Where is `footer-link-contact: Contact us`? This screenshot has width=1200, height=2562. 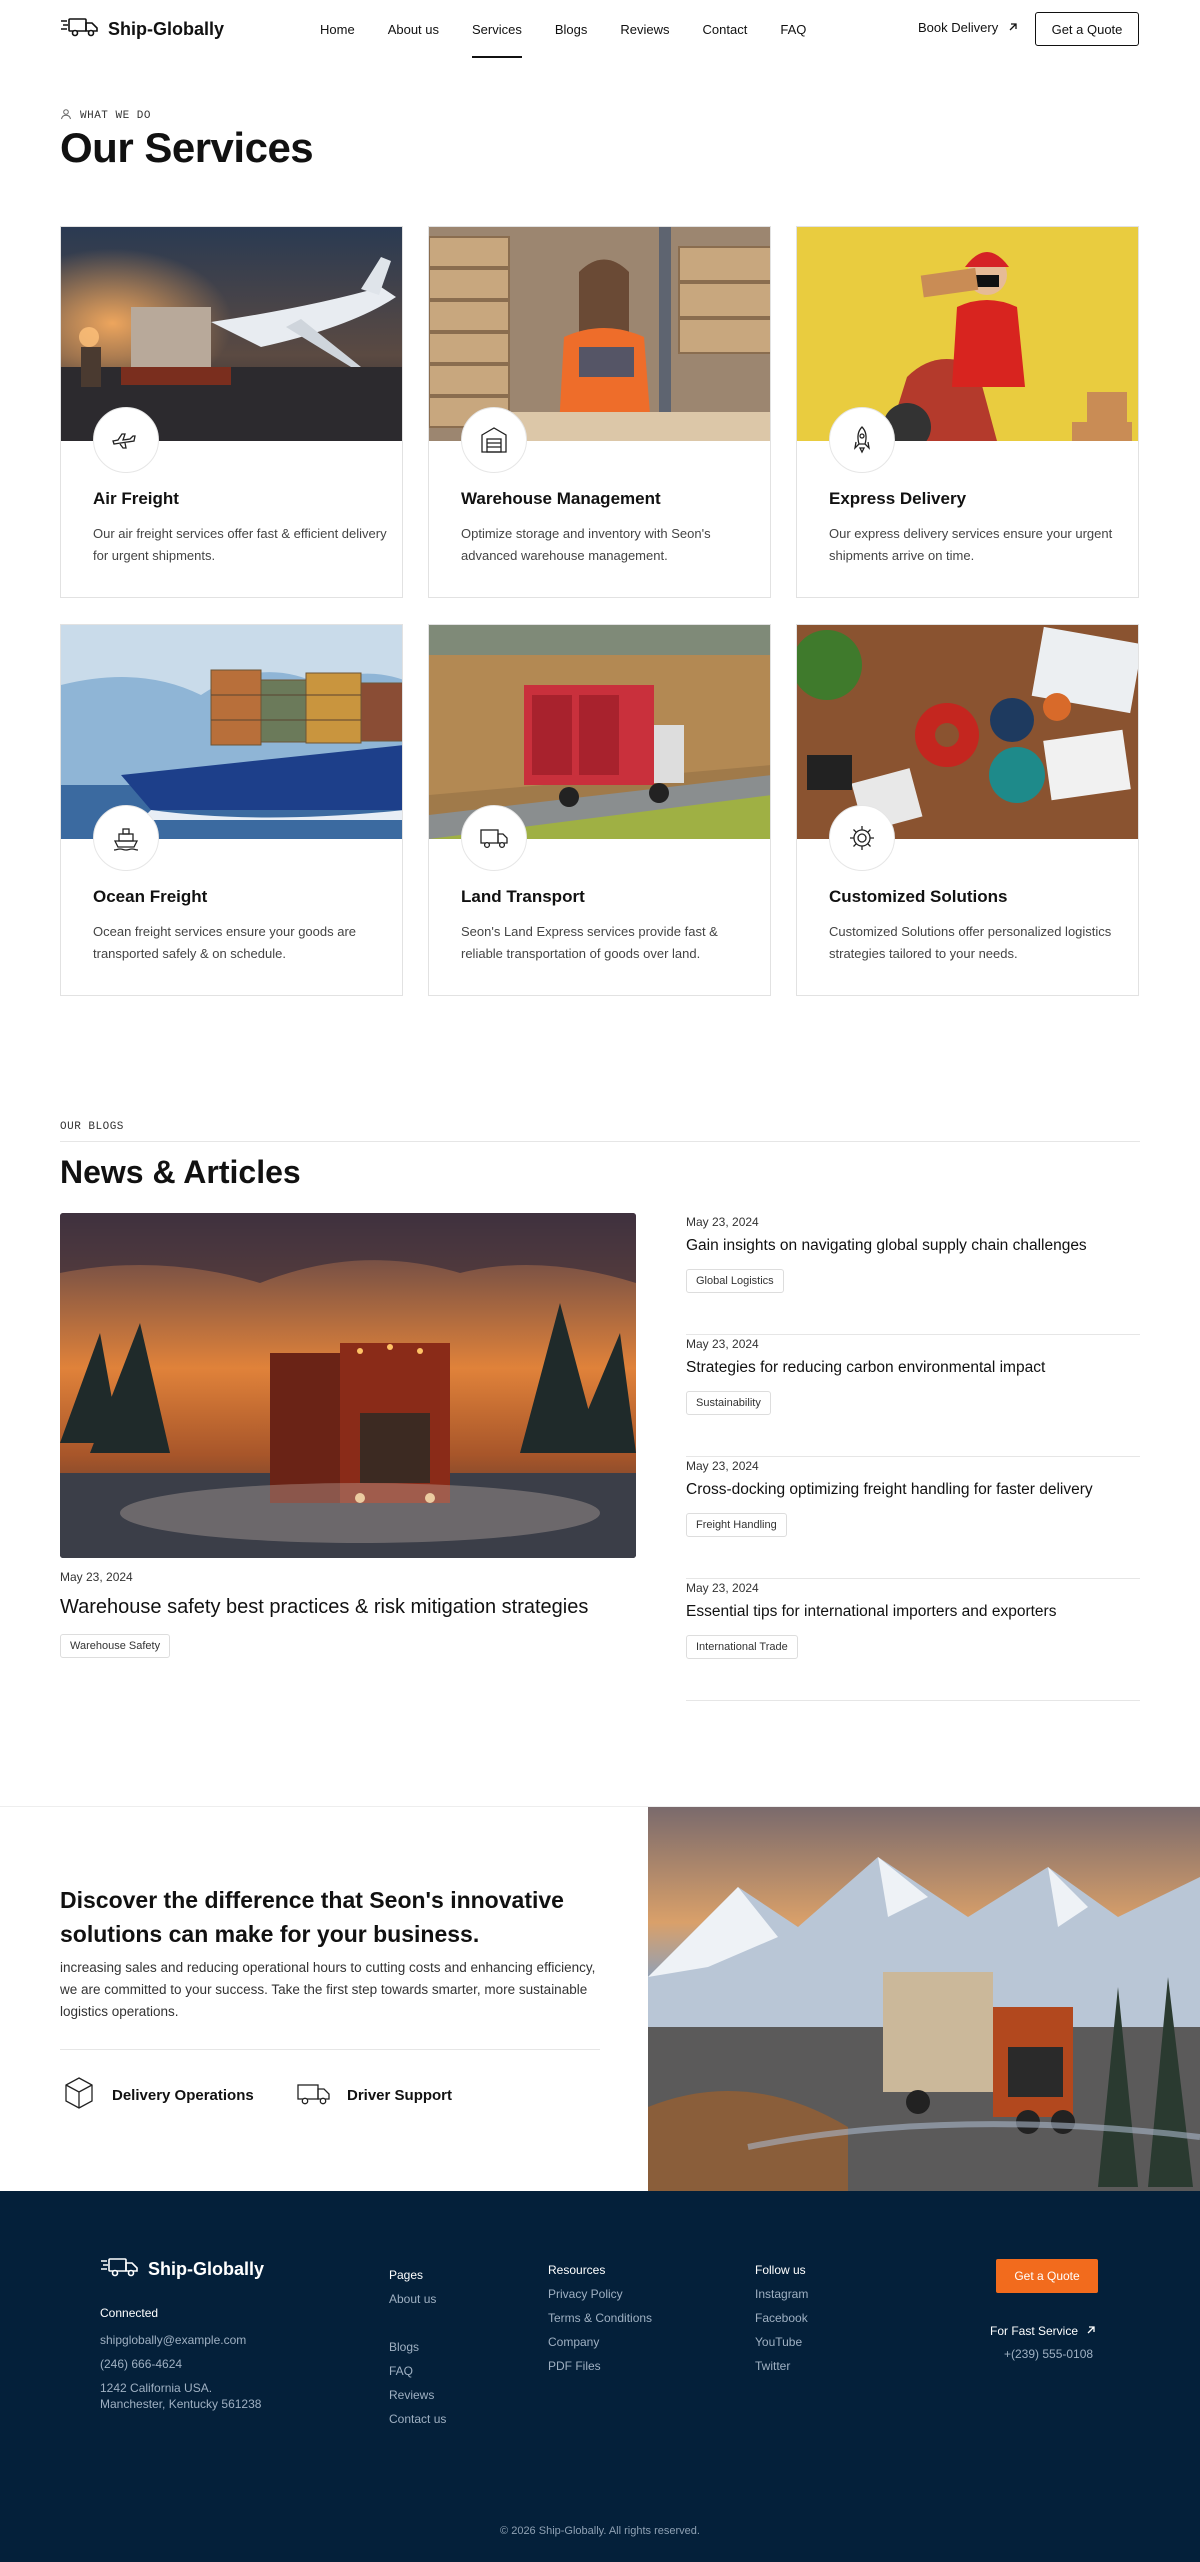 footer-link-contact: Contact us is located at coordinates (417, 2424).